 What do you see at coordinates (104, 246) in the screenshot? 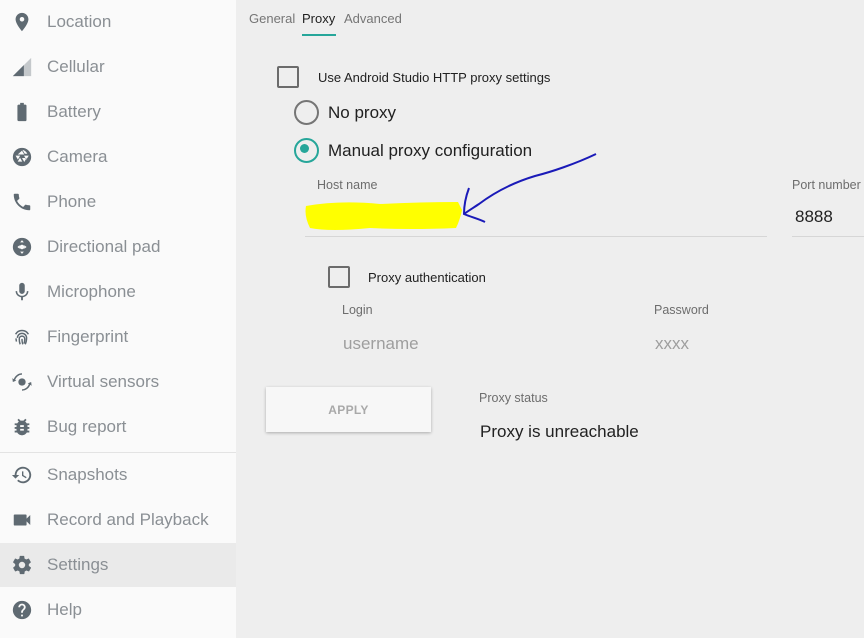
I see `sidebar-item-label: Directional pad` at bounding box center [104, 246].